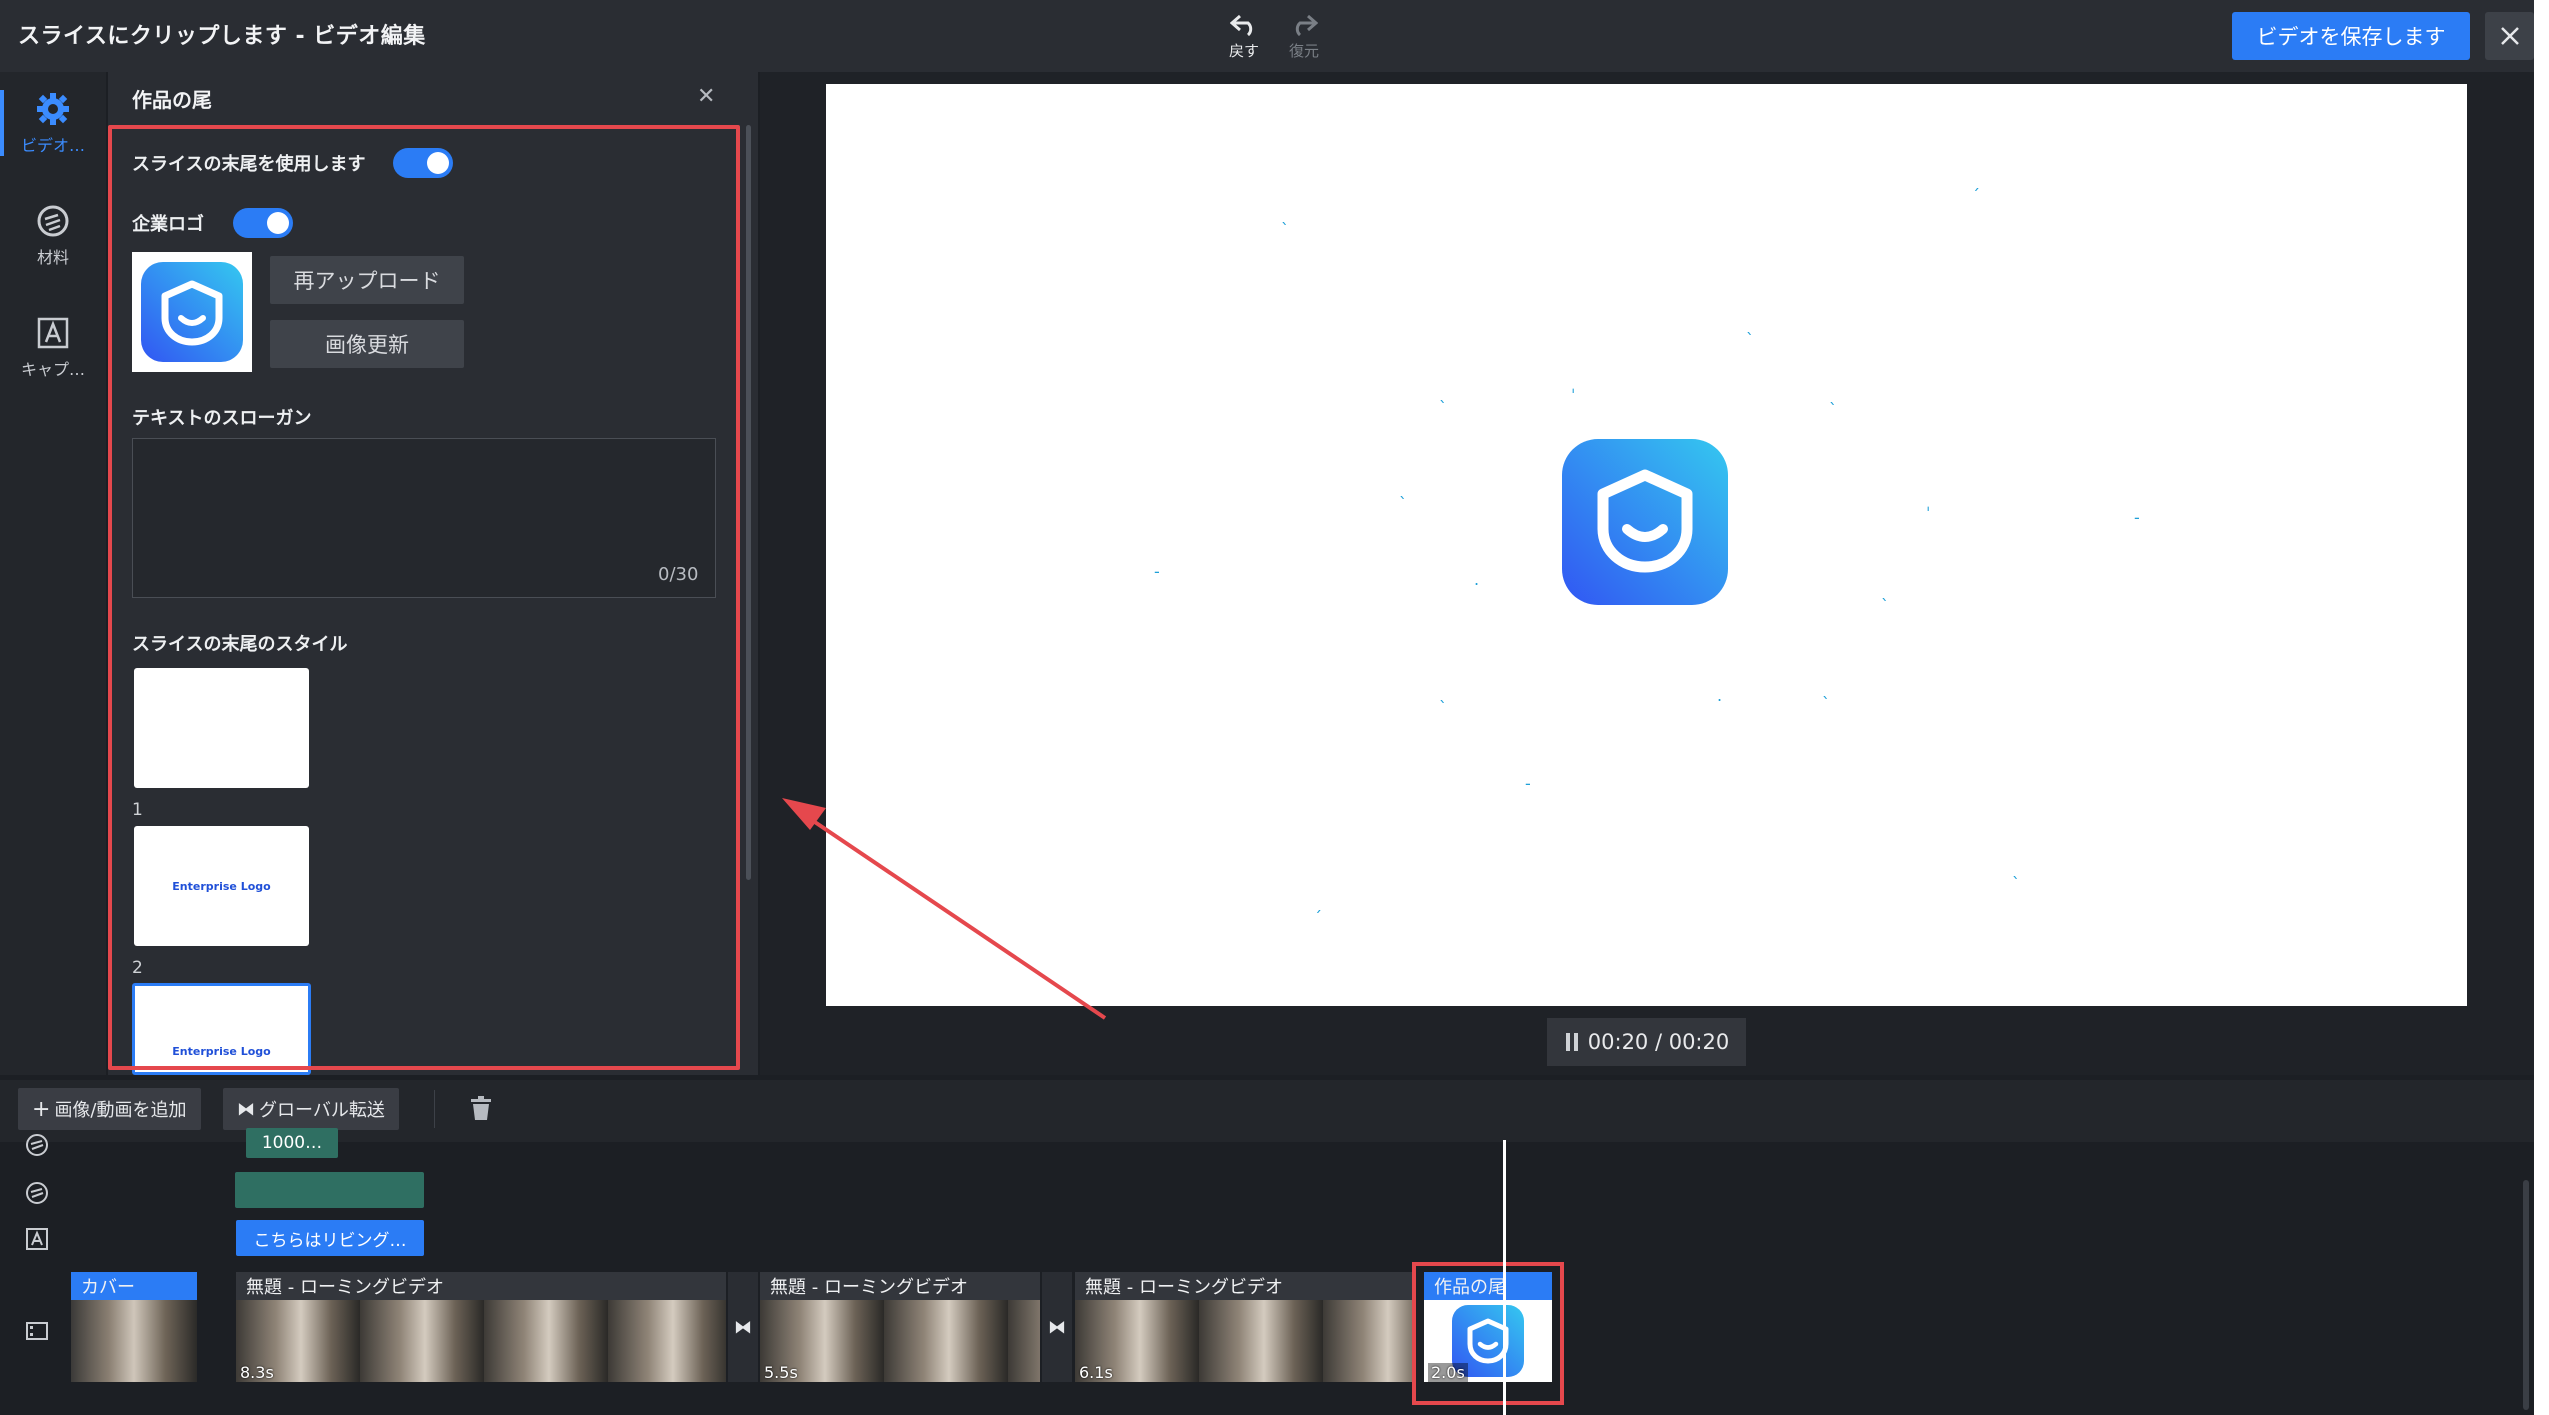 This screenshot has height=1415, width=2549. I want to click on room-thumbnail, so click(134, 1341).